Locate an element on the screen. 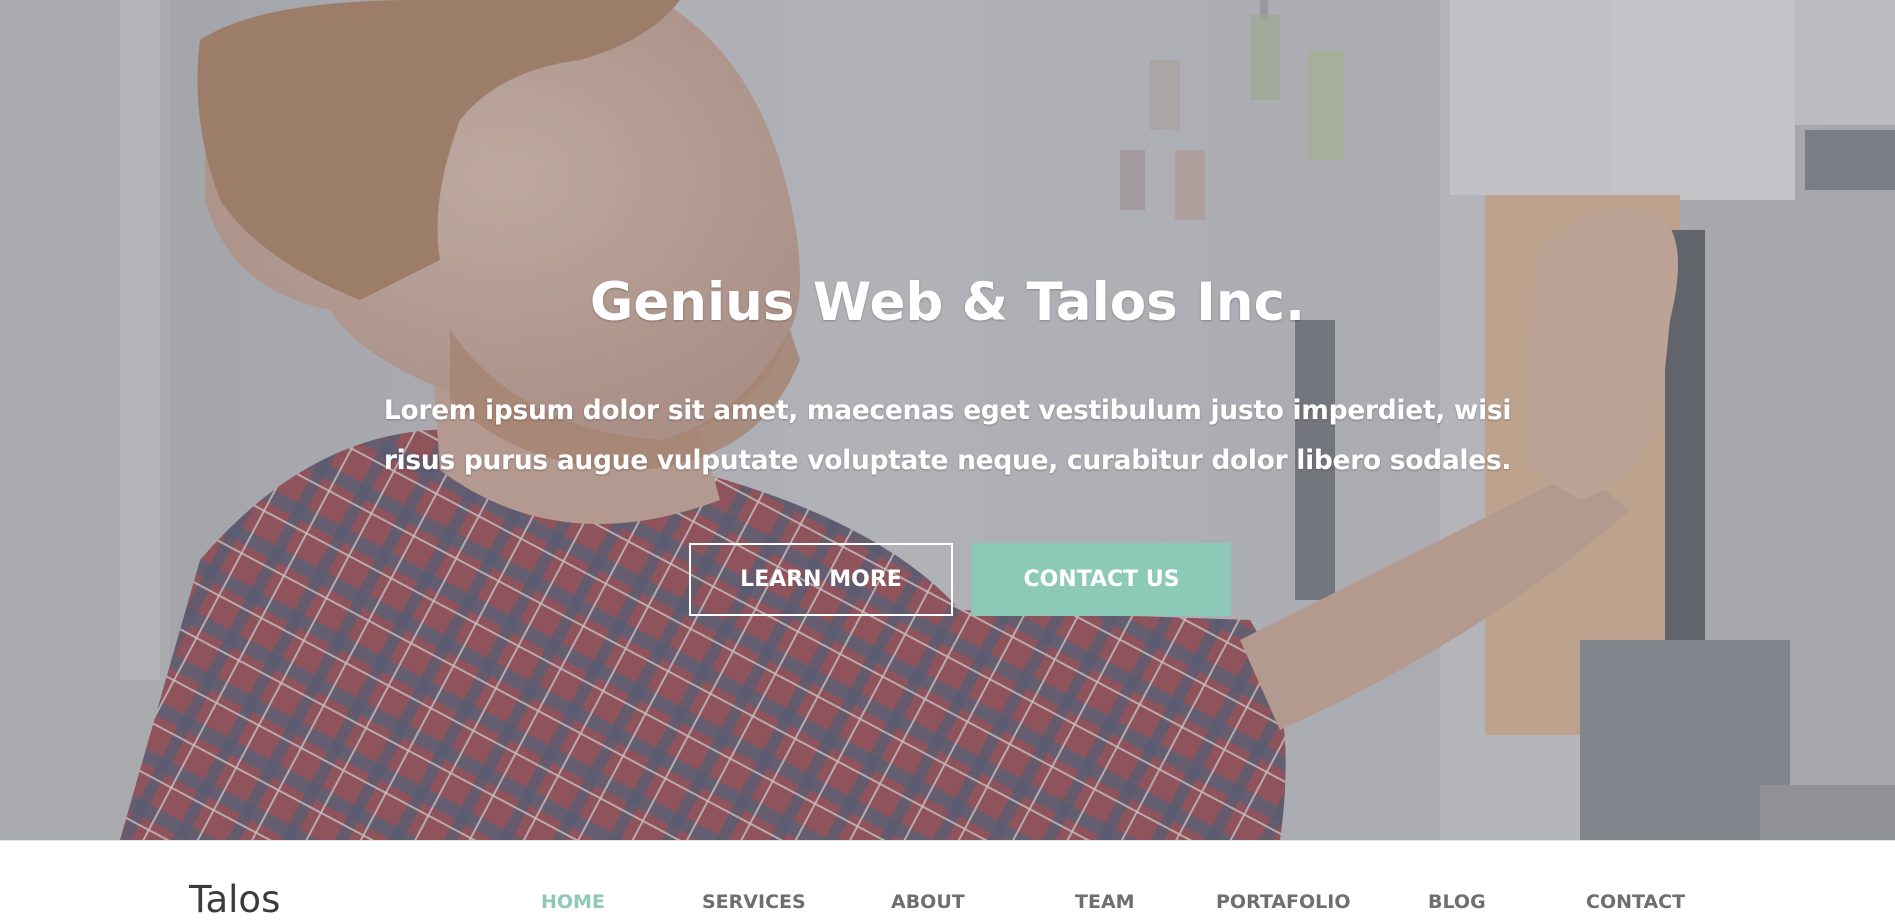  nav-item-portafolio: PORTAFOLIO is located at coordinates (1283, 902).